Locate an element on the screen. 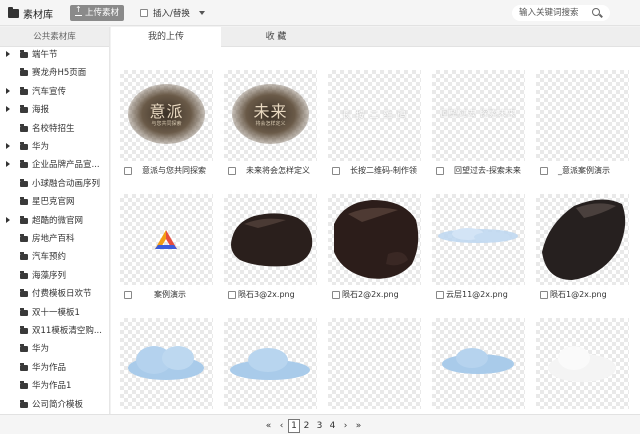 The height and width of the screenshot is (434, 640). sidebar-item: 华为作品 is located at coordinates (54, 369).